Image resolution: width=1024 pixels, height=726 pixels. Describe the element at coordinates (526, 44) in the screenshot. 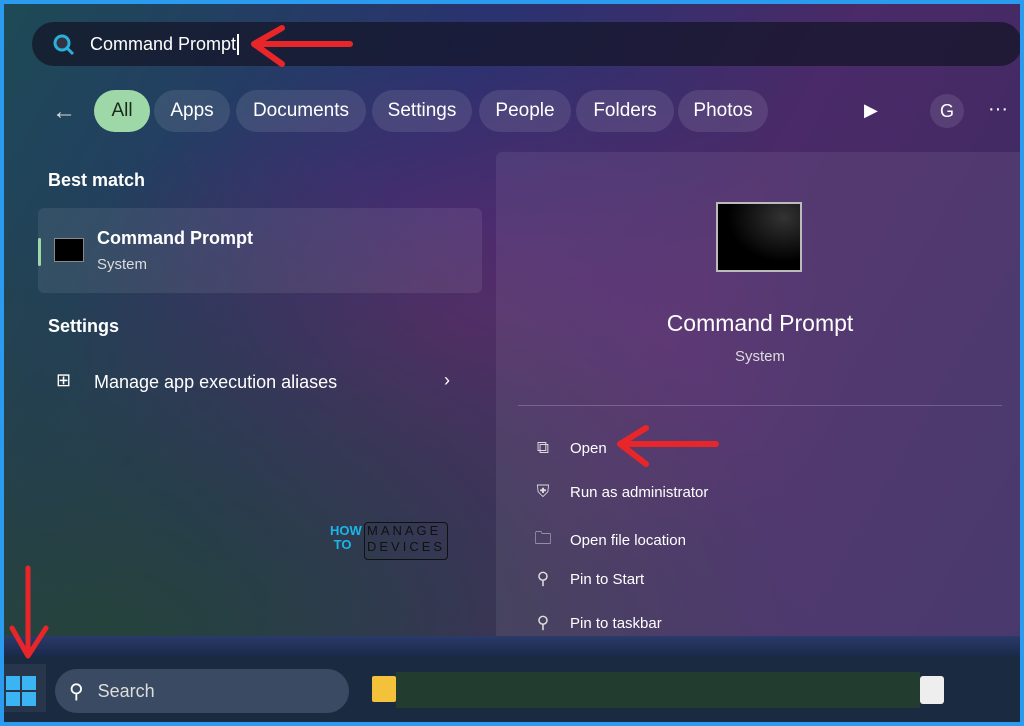

I see `search-input: Command Prompt` at that location.